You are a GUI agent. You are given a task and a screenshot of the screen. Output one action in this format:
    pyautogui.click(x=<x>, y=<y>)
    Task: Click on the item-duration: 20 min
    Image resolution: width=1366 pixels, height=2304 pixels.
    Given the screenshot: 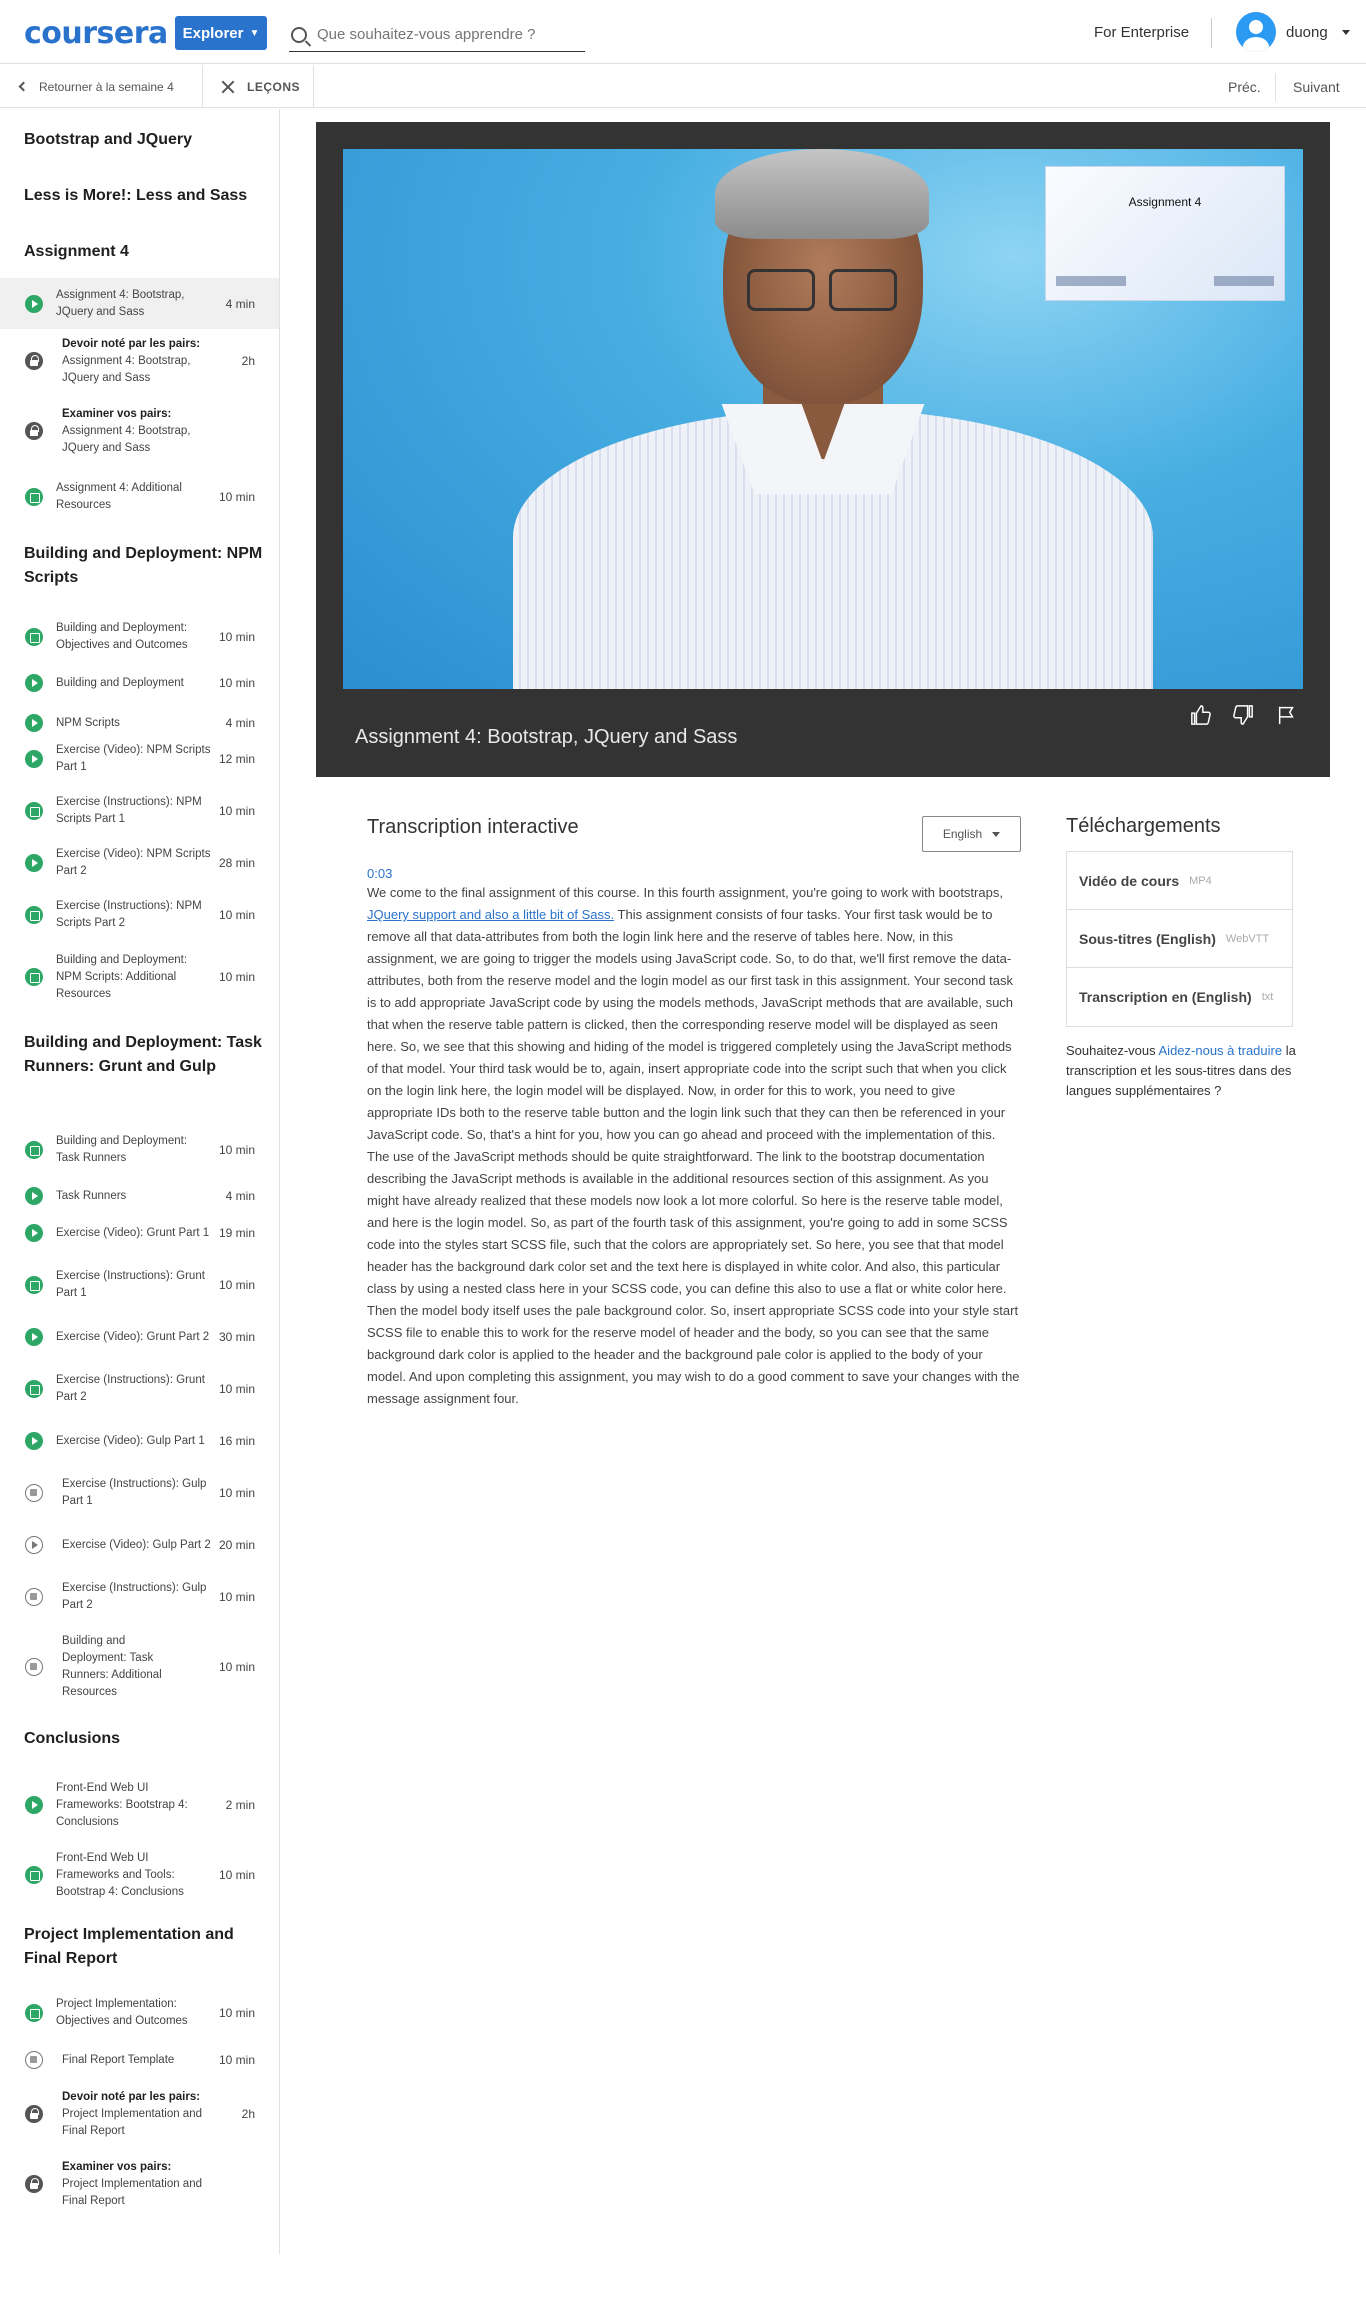 What is the action you would take?
    pyautogui.click(x=236, y=1545)
    